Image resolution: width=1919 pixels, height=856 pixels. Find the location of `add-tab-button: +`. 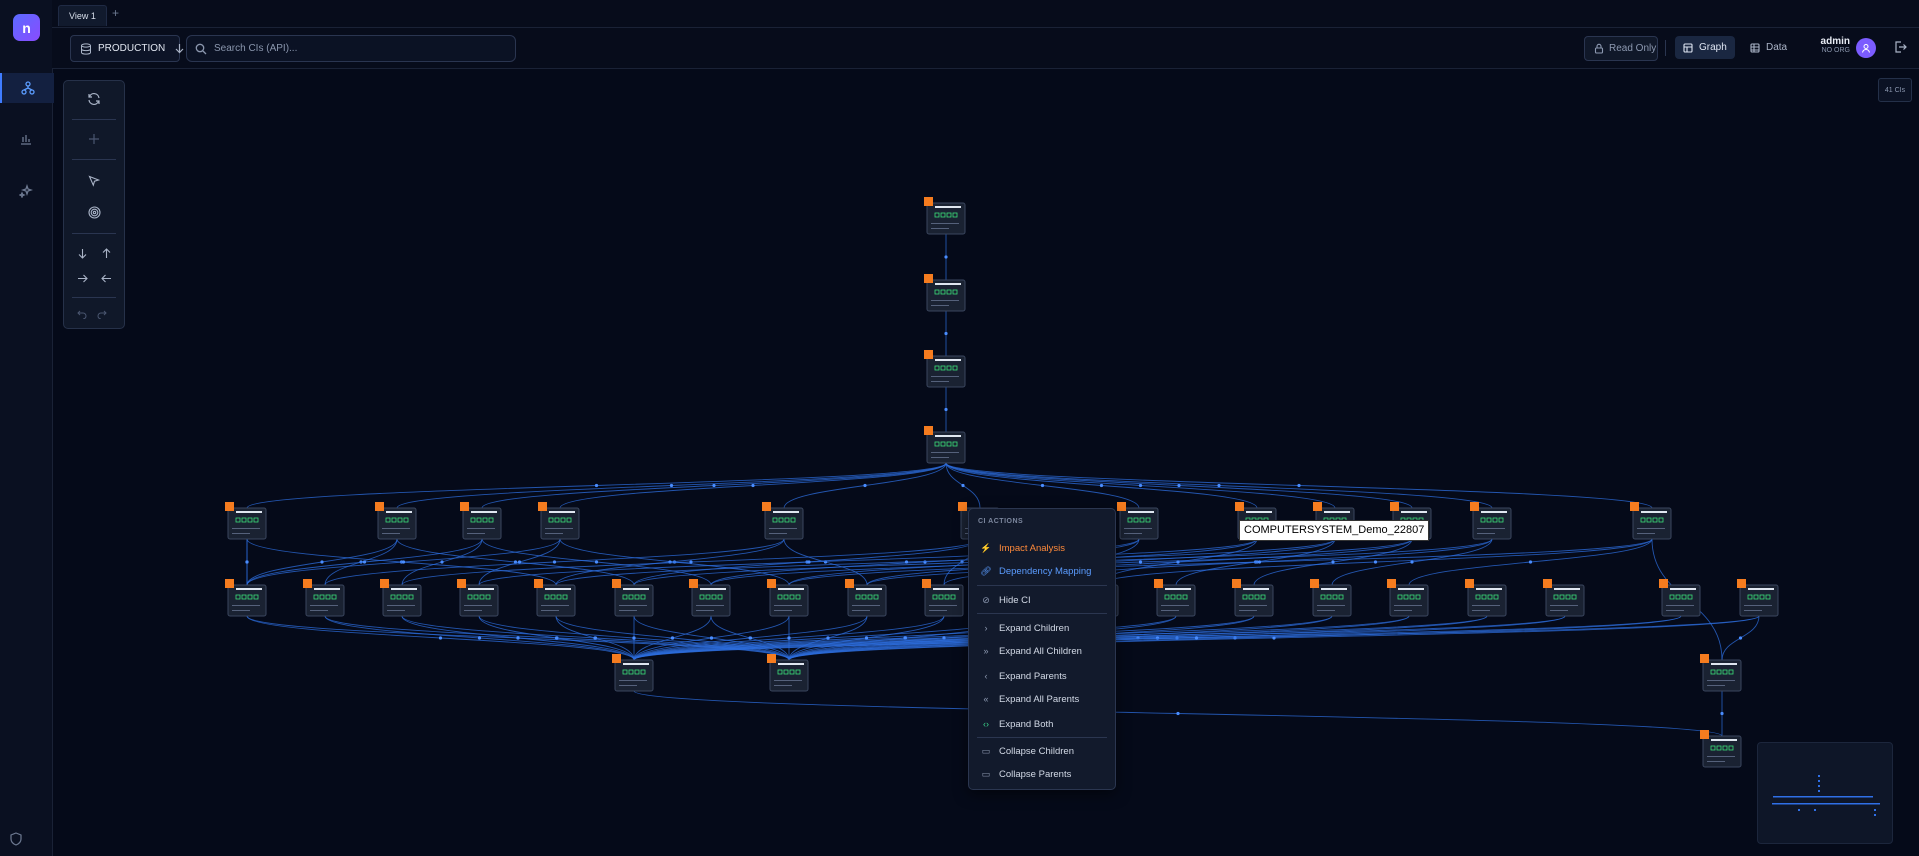

add-tab-button: + is located at coordinates (115, 13).